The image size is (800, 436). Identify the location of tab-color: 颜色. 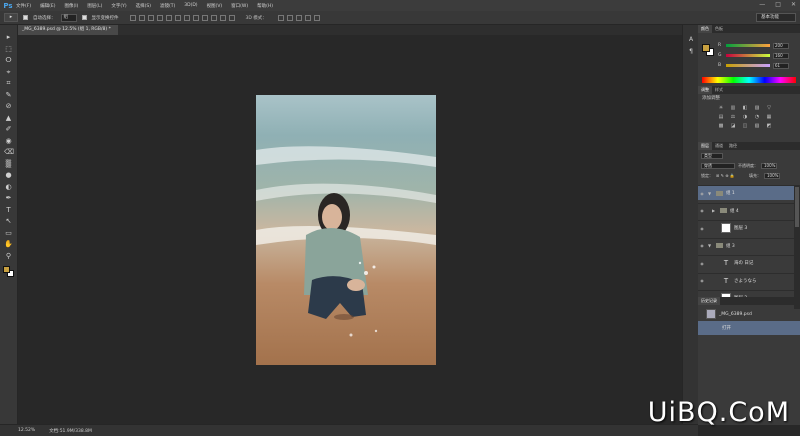
(705, 29).